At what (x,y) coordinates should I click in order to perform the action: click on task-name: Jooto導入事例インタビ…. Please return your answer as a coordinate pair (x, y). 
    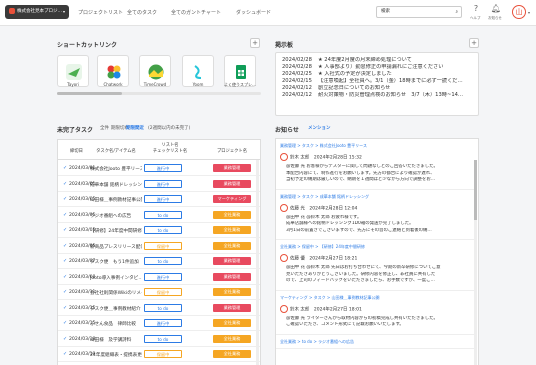
    Looking at the image, I should click on (116, 278).